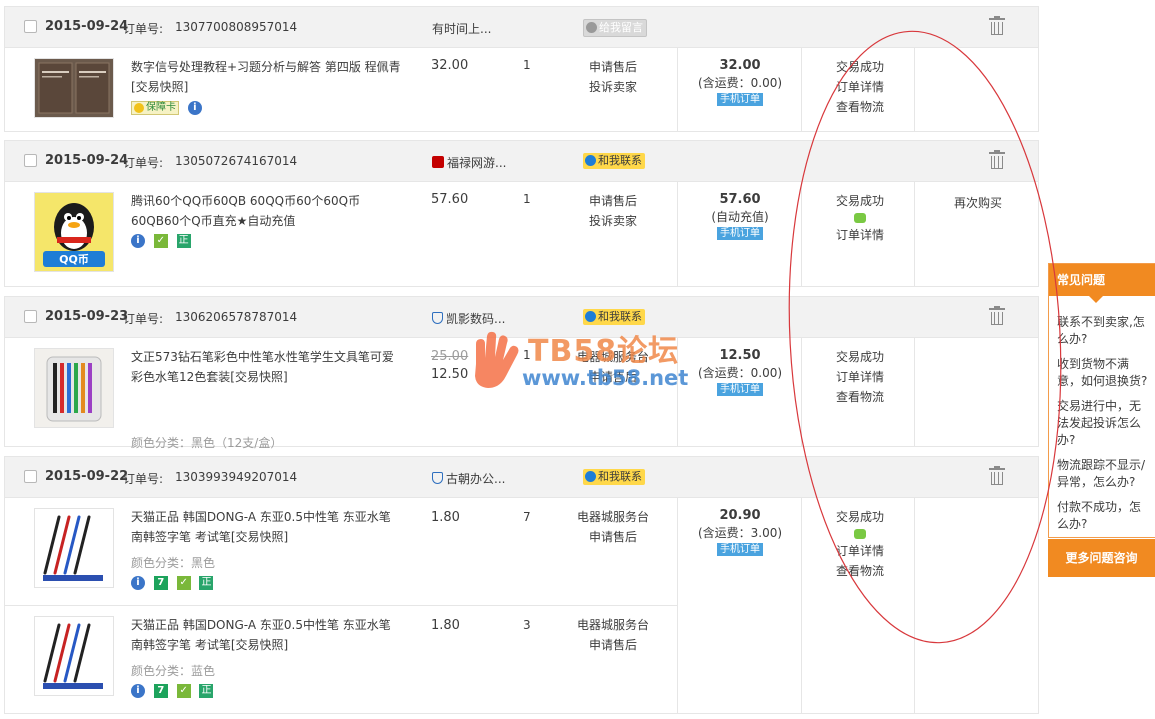 This screenshot has height=719, width=1155. I want to click on message-seller-button: 给我留言, so click(615, 28).